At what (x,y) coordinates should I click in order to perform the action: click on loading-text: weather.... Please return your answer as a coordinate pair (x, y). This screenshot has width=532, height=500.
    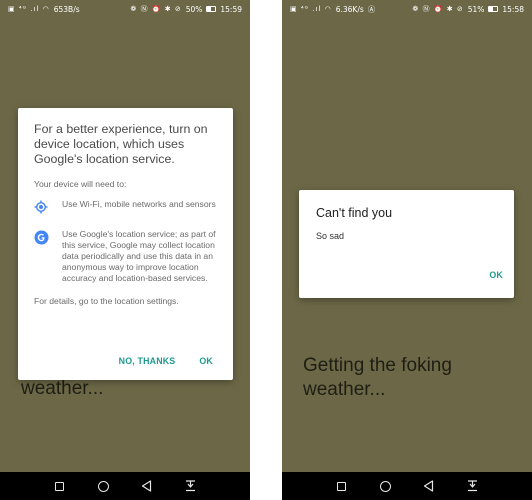
    Looking at the image, I should click on (62, 388).